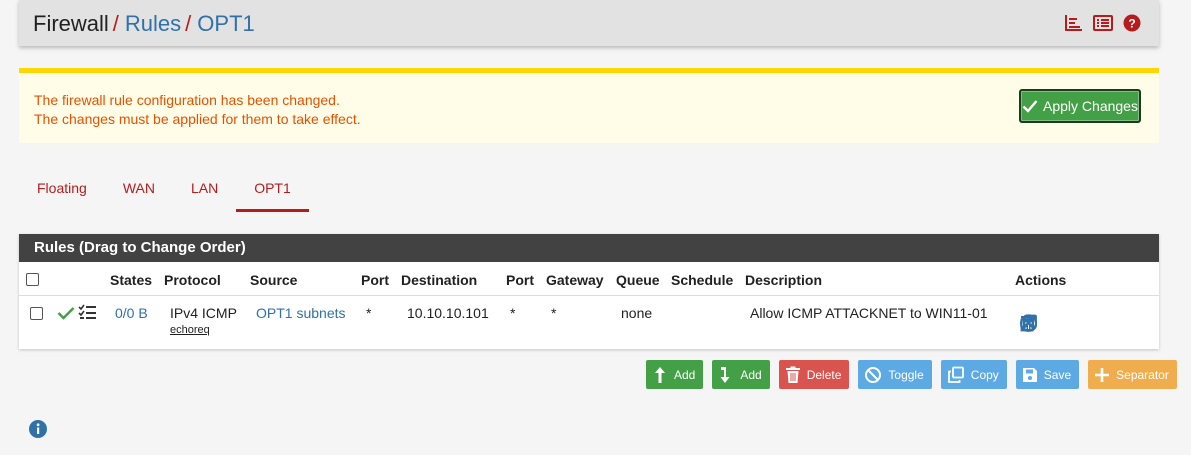 Image resolution: width=1191 pixels, height=455 pixels. I want to click on breadcrumb-rules: Rules, so click(153, 23).